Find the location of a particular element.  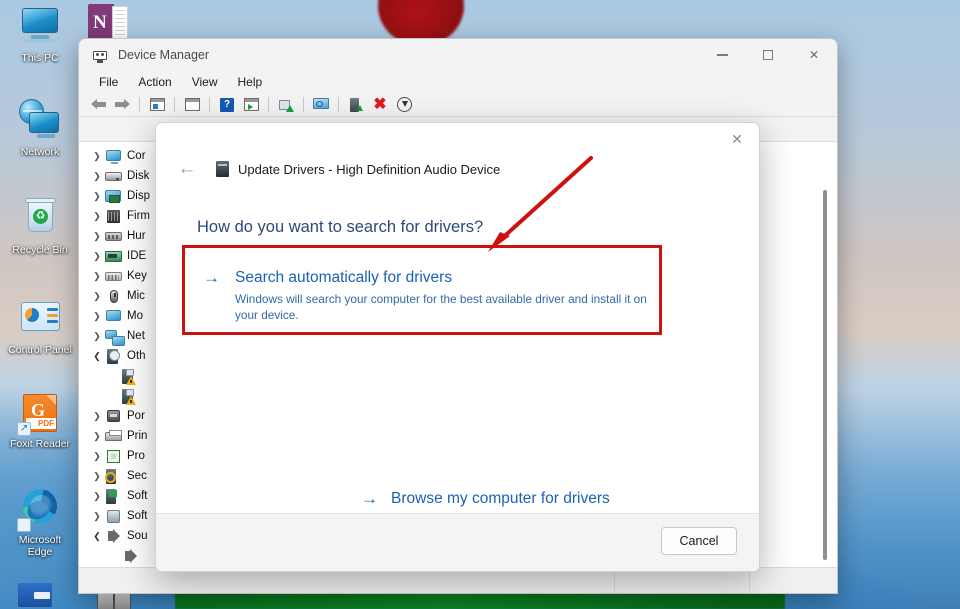

dialog-close-button: ✕ is located at coordinates (737, 139).